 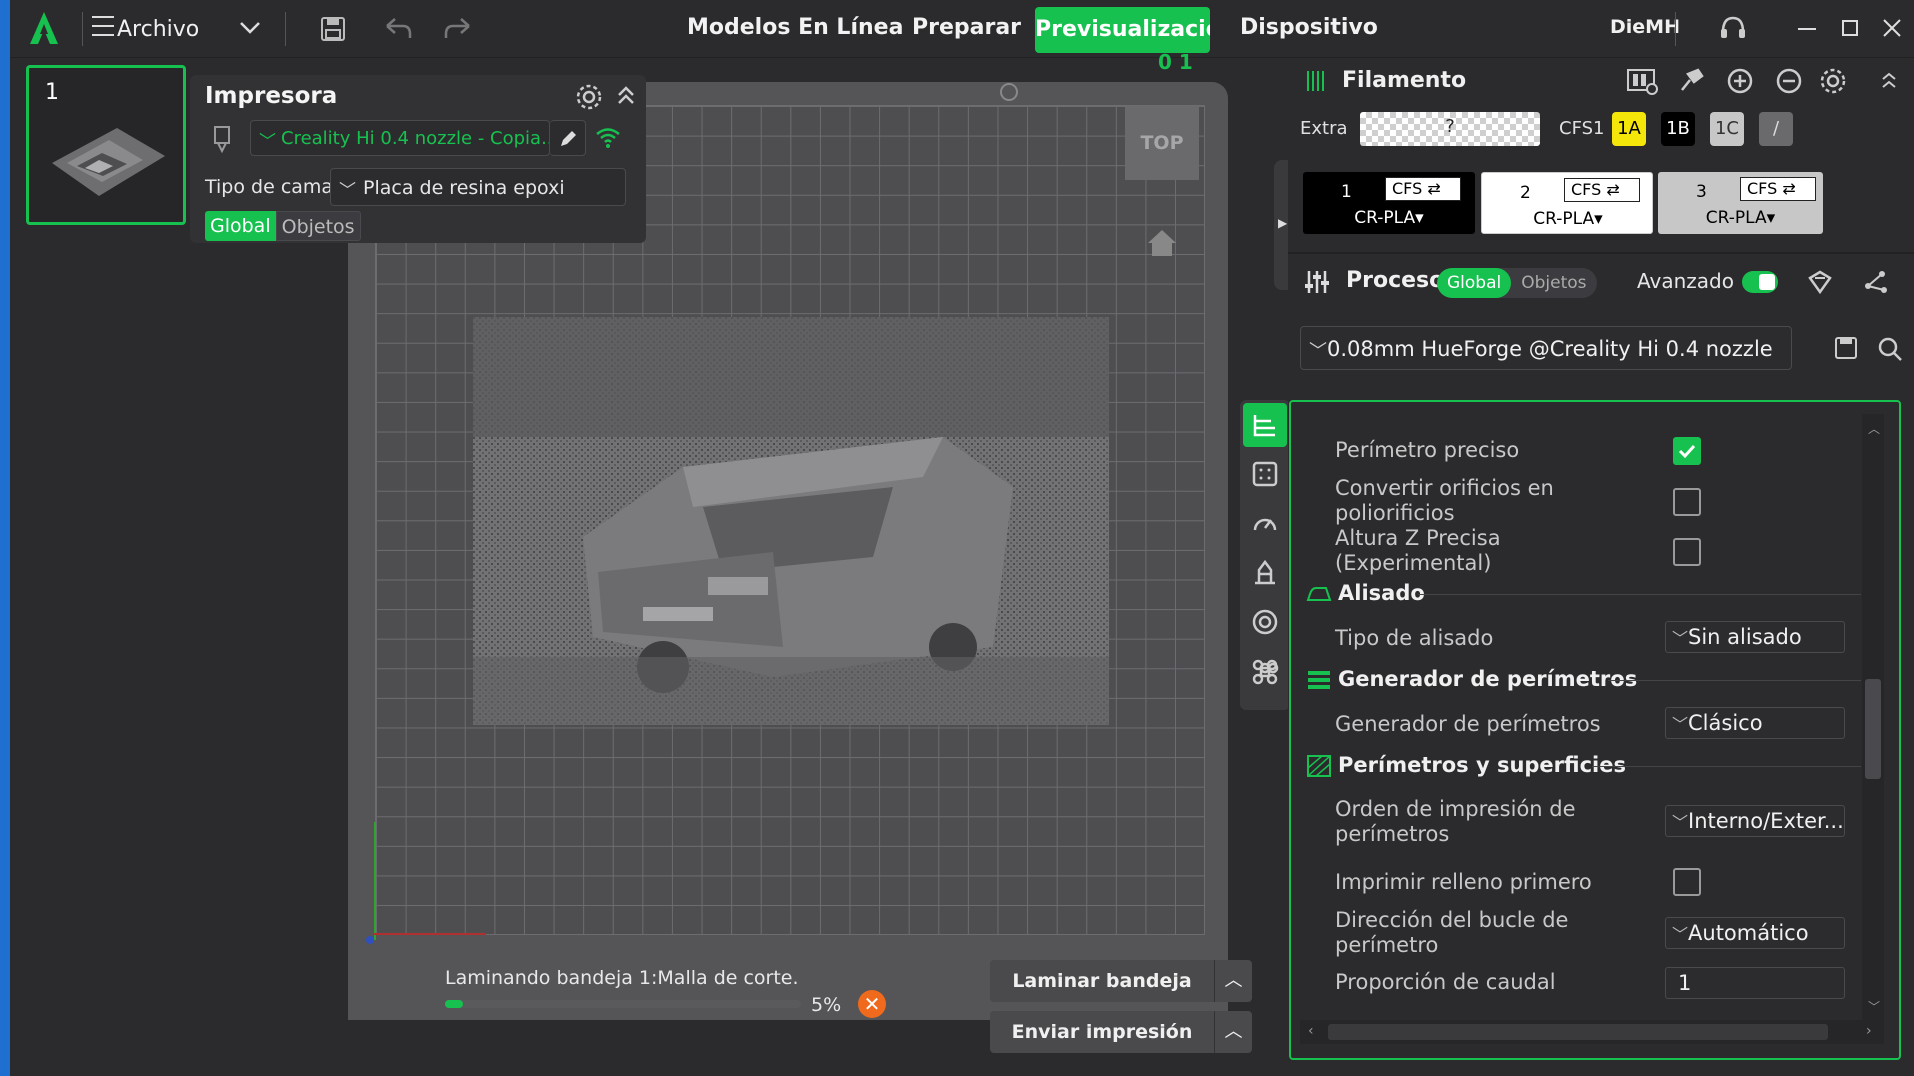 What do you see at coordinates (1760, 282) in the screenshot?
I see `advanced-toggle` at bounding box center [1760, 282].